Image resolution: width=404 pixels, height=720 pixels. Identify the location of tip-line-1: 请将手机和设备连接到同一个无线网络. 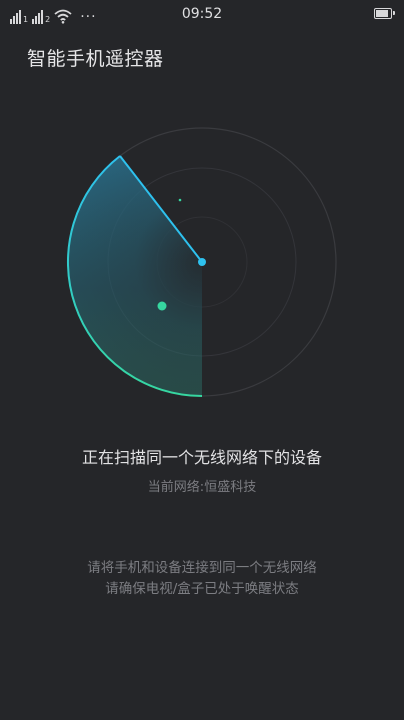
(202, 568).